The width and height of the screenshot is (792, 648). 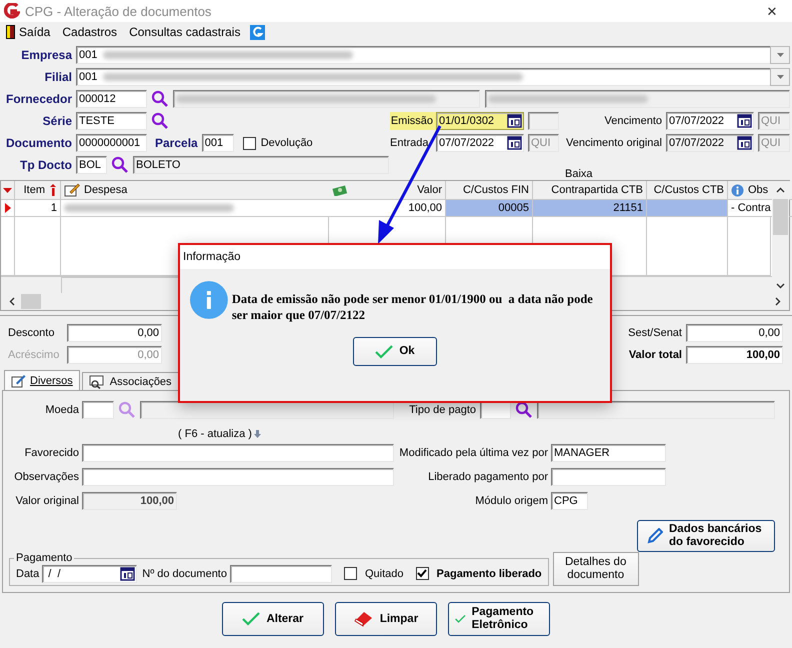 I want to click on field-label: Parcela, so click(x=176, y=143).